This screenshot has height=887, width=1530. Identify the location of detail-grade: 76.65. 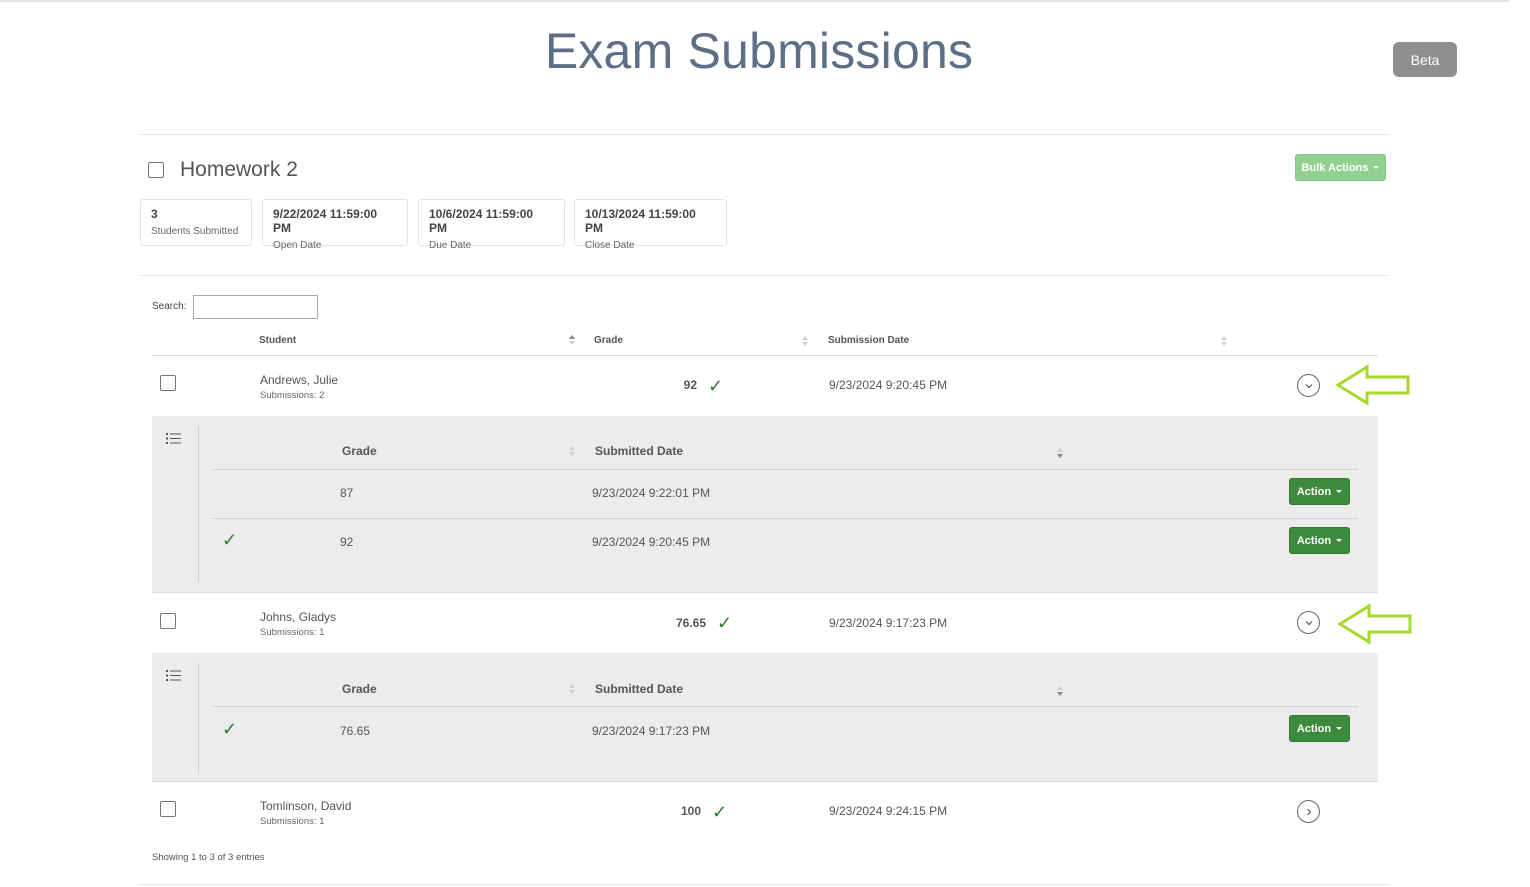
(355, 731).